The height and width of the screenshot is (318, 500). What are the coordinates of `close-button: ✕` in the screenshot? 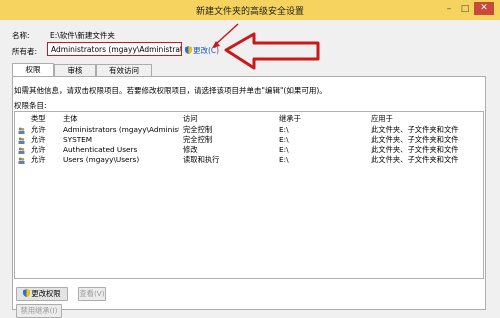 It's located at (484, 8).